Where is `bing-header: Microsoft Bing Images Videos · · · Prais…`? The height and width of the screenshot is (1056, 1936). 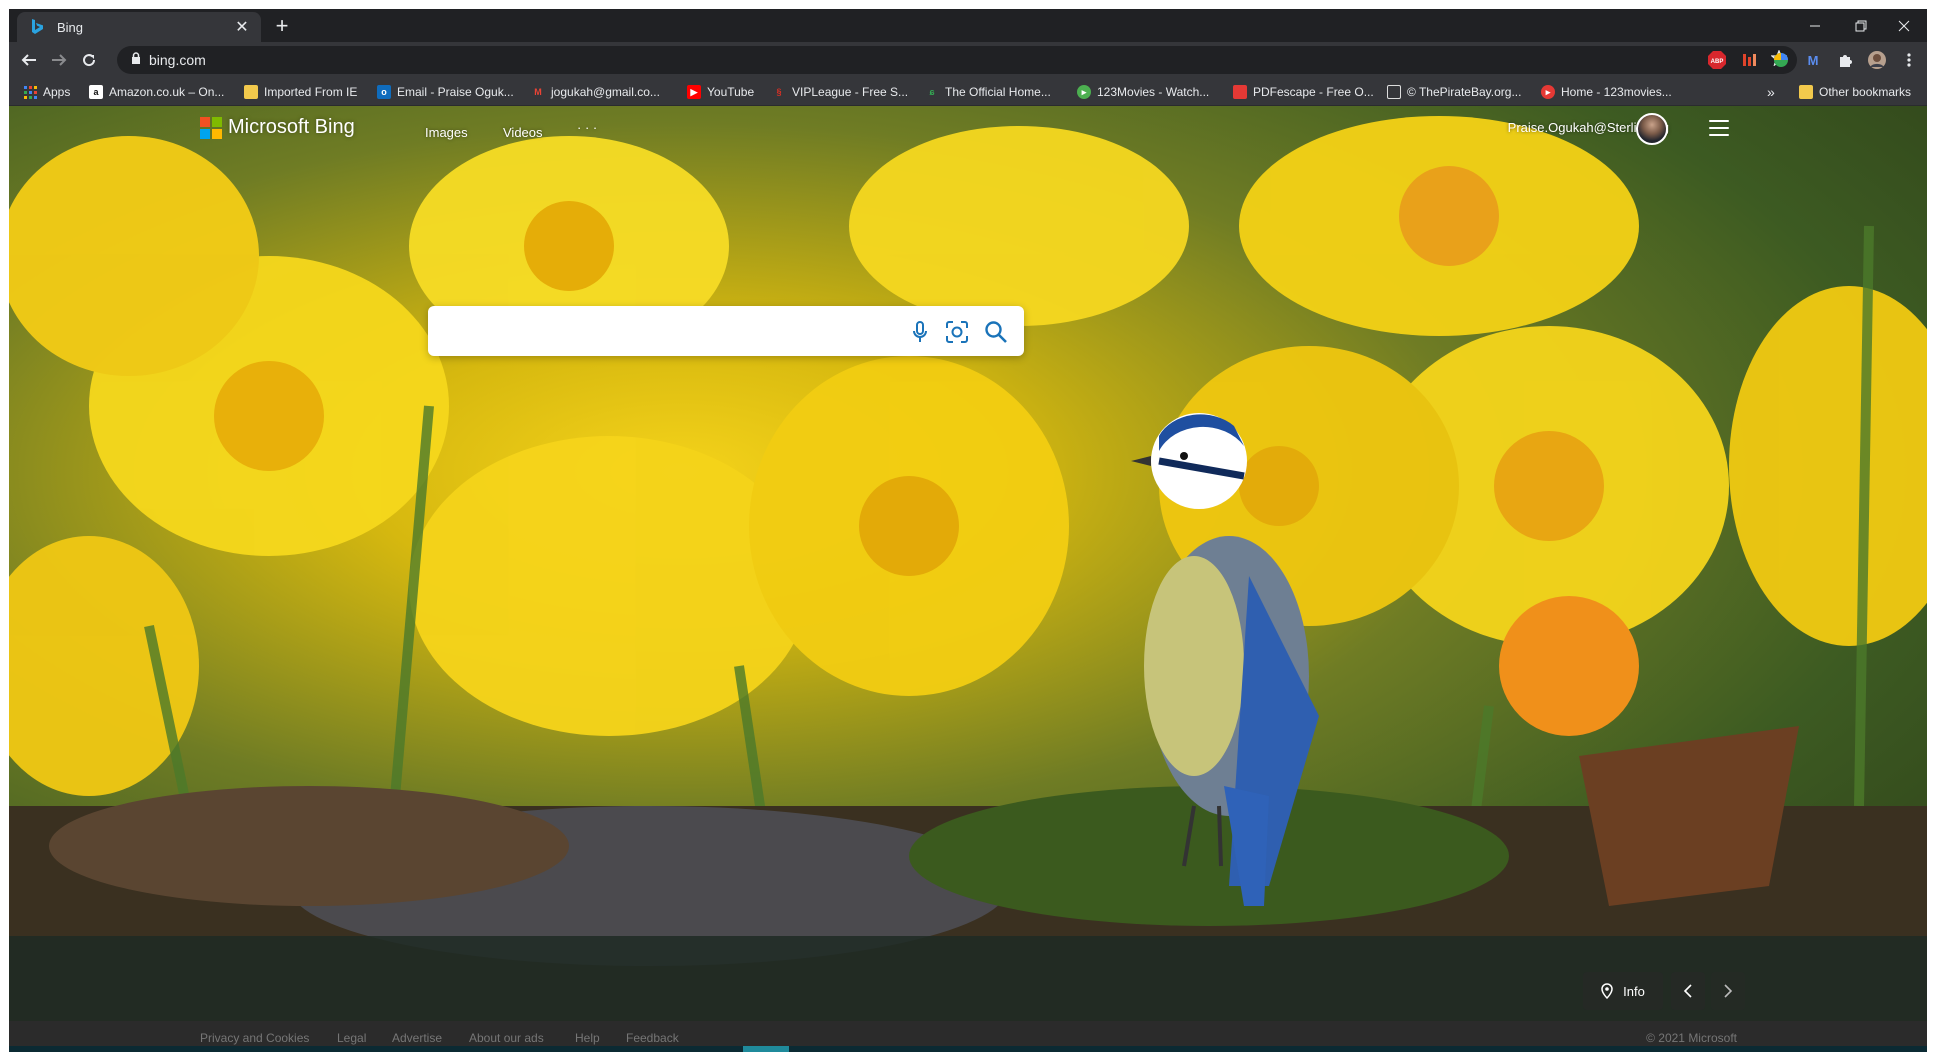
bing-header: Microsoft Bing Images Videos · · · Prais… is located at coordinates (968, 131).